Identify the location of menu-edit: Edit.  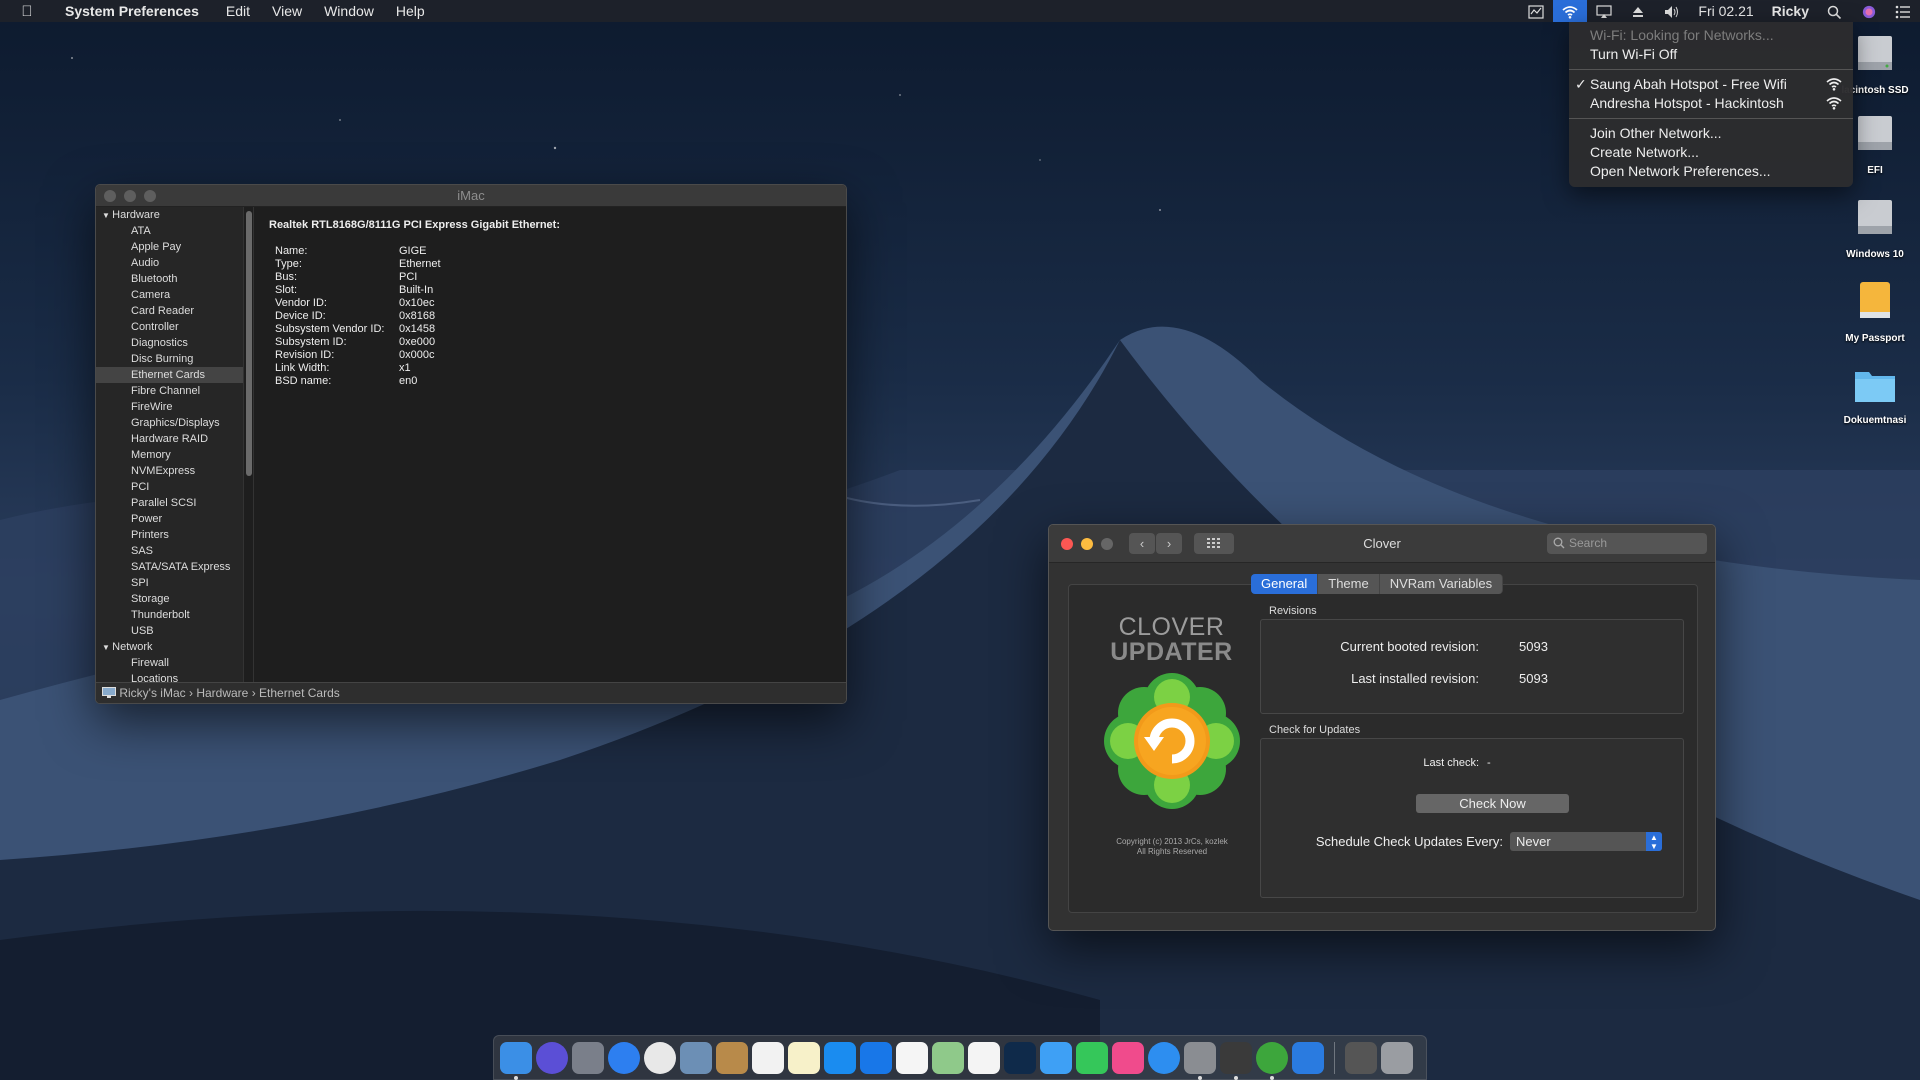
(238, 11).